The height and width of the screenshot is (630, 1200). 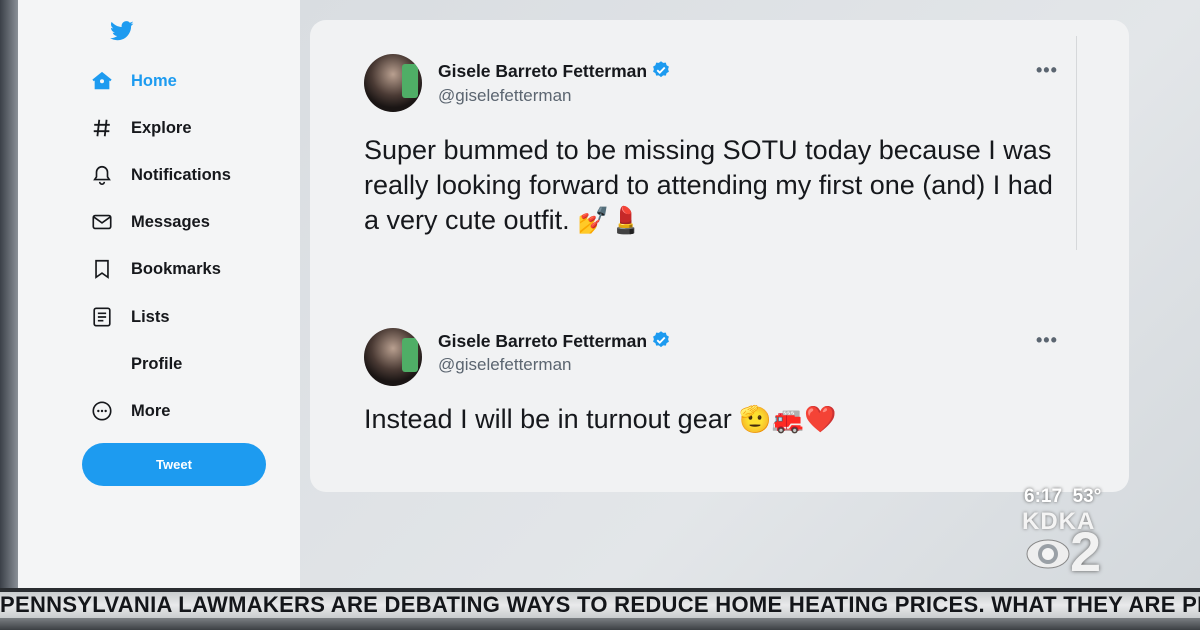 I want to click on time-temp: 6:17 53°, so click(x=1063, y=496).